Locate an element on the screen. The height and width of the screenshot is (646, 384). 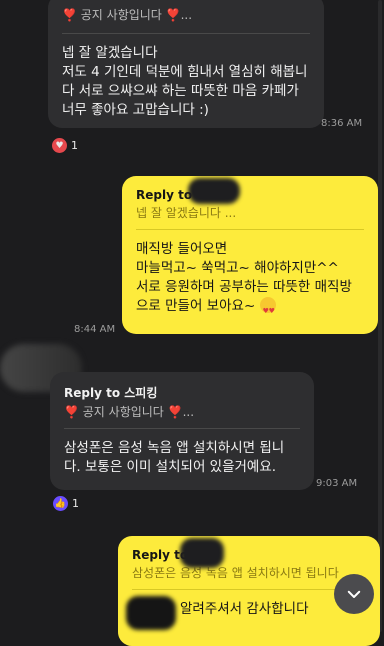
timestamp: 8:44 AM is located at coordinates (95, 329).